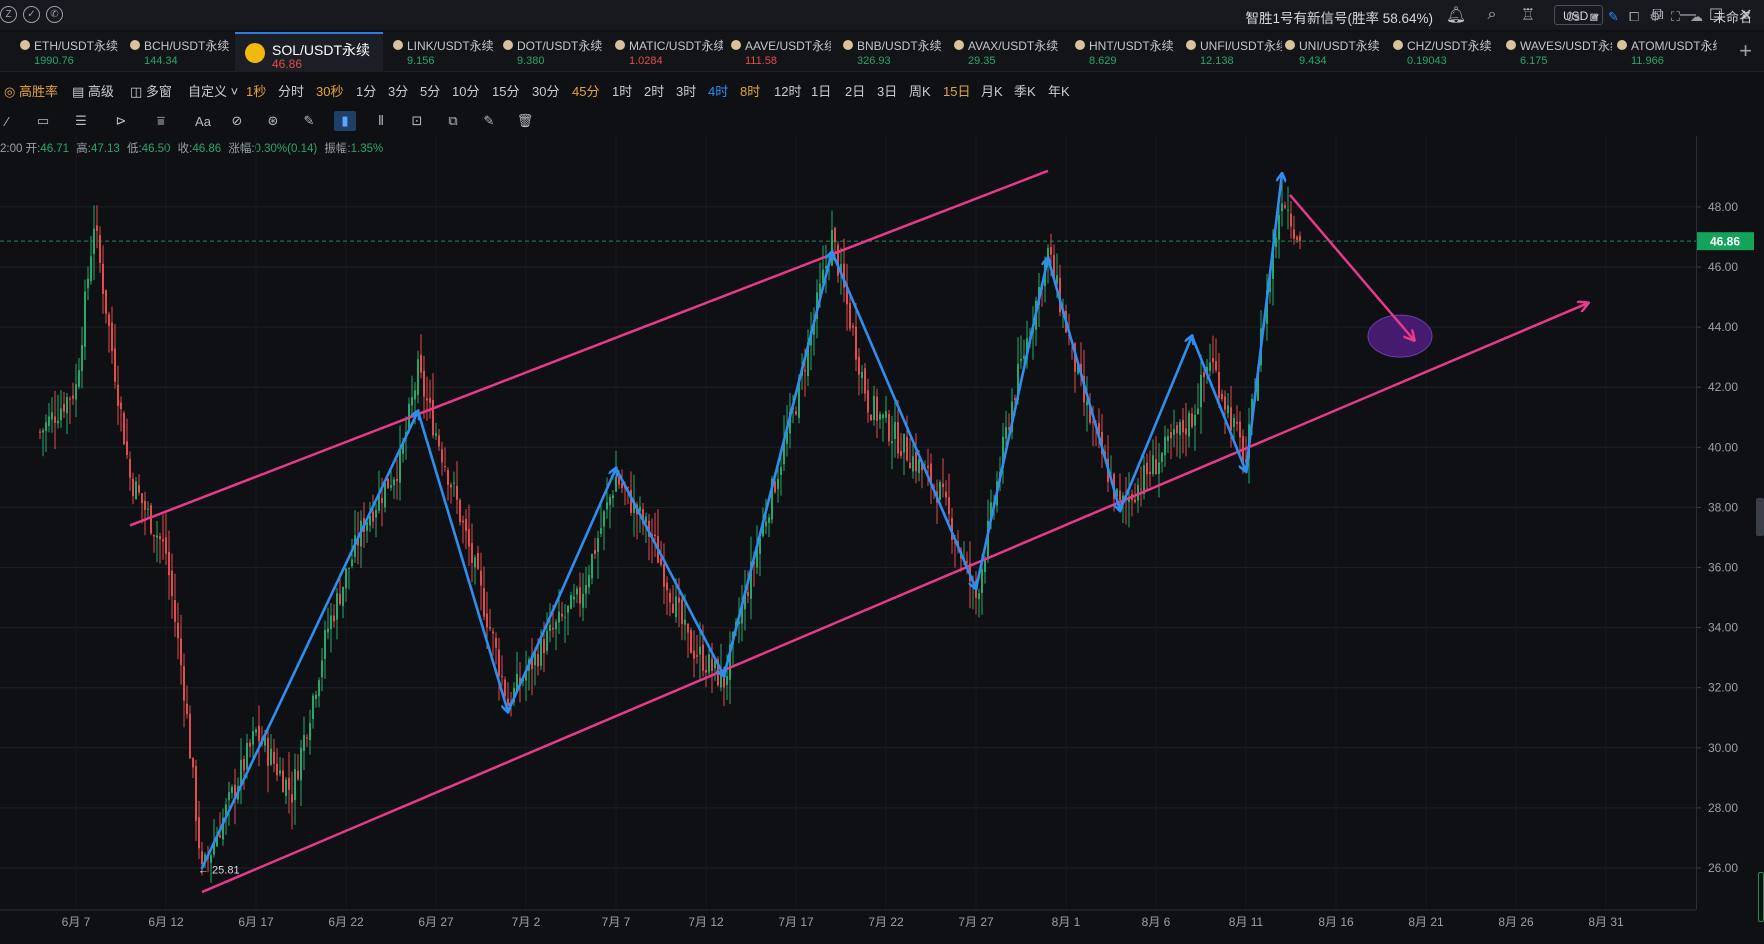 The image size is (1764, 944). Describe the element at coordinates (669, 52) in the screenshot. I see `tab-matic: MATIC/USDT永续 1.0284` at that location.